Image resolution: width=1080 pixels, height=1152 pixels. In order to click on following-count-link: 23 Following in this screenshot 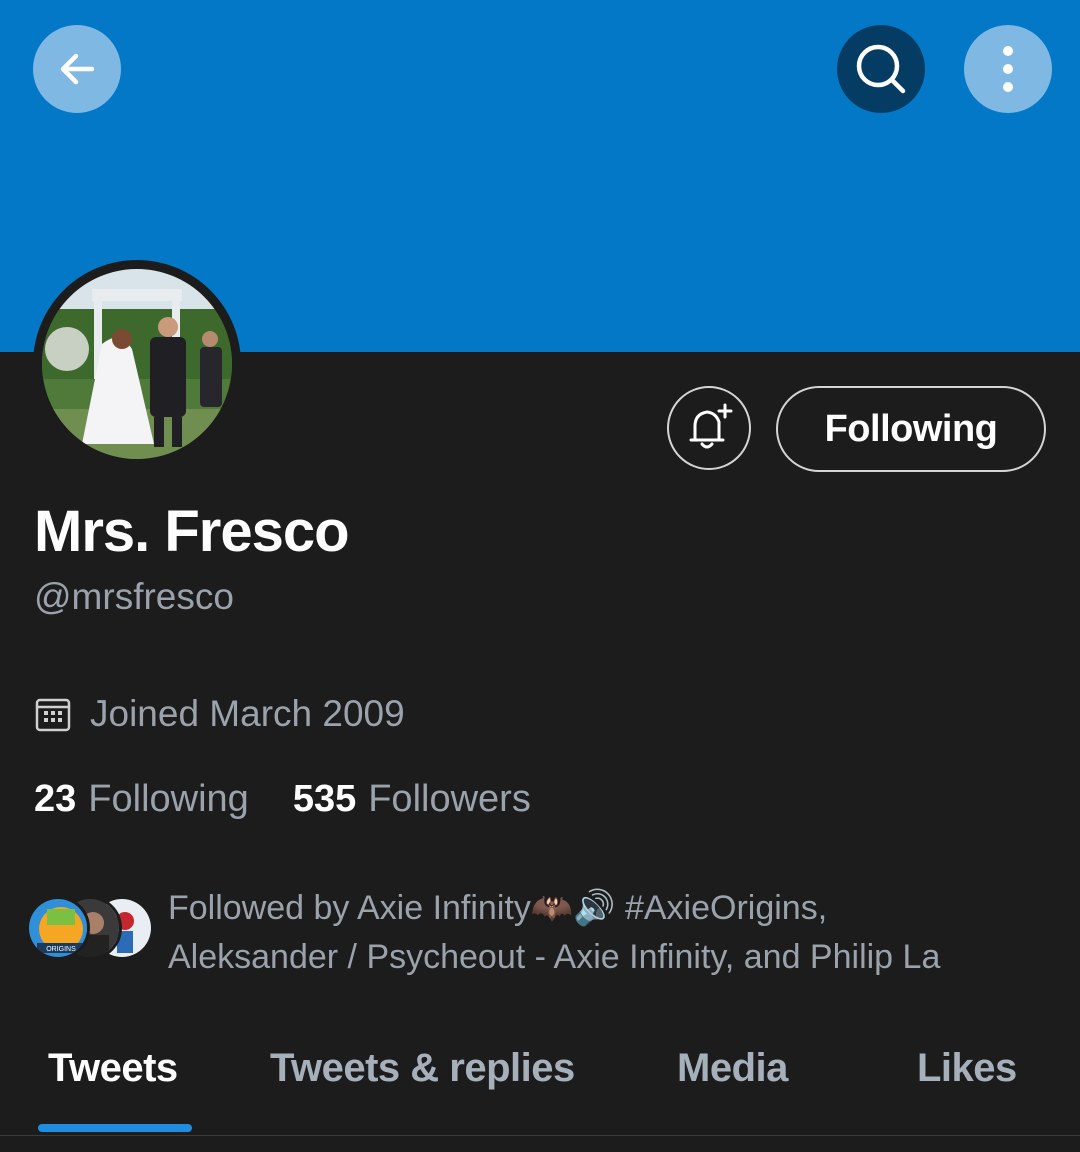, I will do `click(141, 799)`.